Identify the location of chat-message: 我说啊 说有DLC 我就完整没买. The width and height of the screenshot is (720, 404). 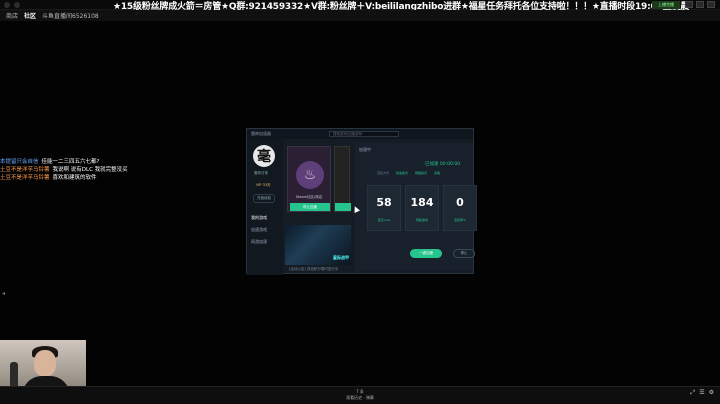
(90, 170).